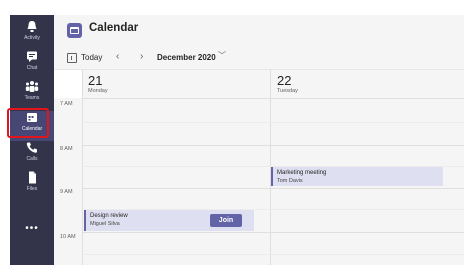 Image resolution: width=464 pixels, height=265 pixels. What do you see at coordinates (66, 104) in the screenshot?
I see `time-label: 7 AM` at bounding box center [66, 104].